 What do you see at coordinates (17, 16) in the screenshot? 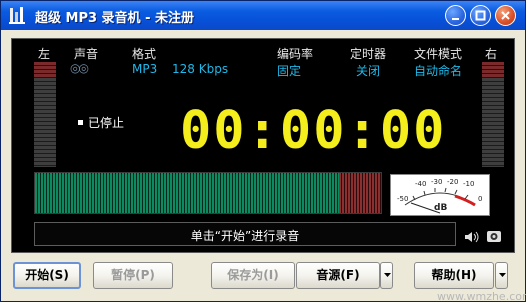
I see `microphone-icon` at bounding box center [17, 16].